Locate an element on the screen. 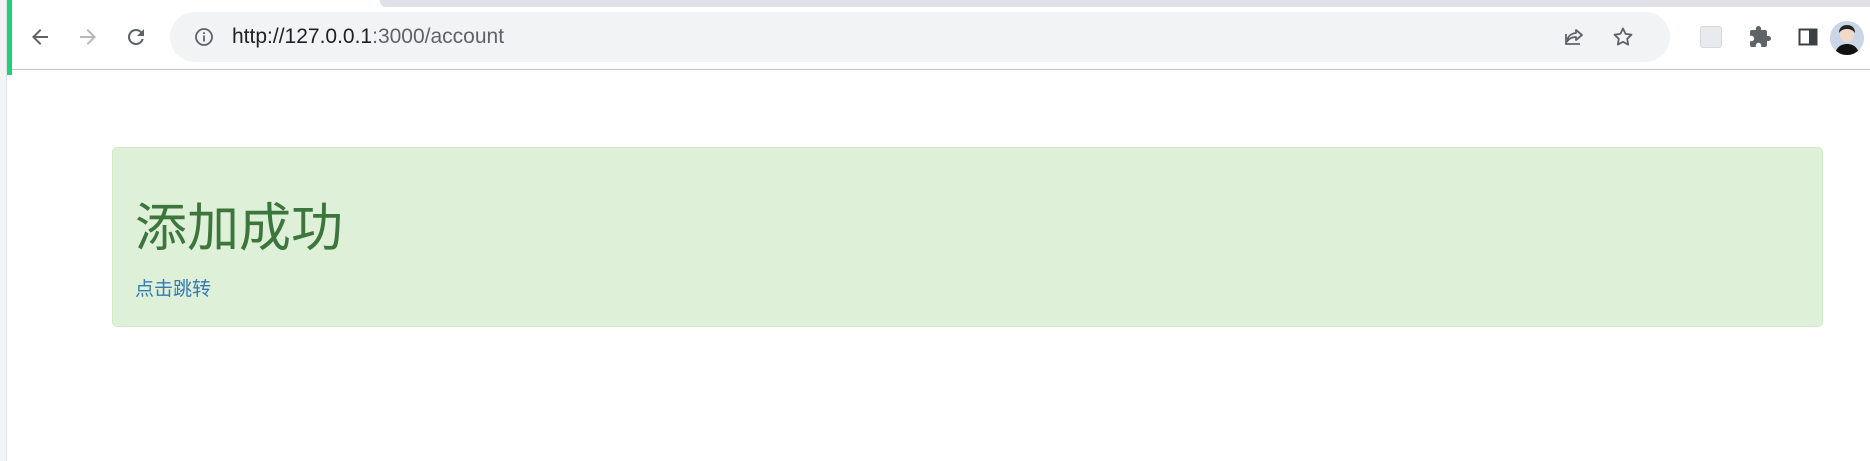 The height and width of the screenshot is (461, 1870). arrow-left-icon is located at coordinates (40, 37).